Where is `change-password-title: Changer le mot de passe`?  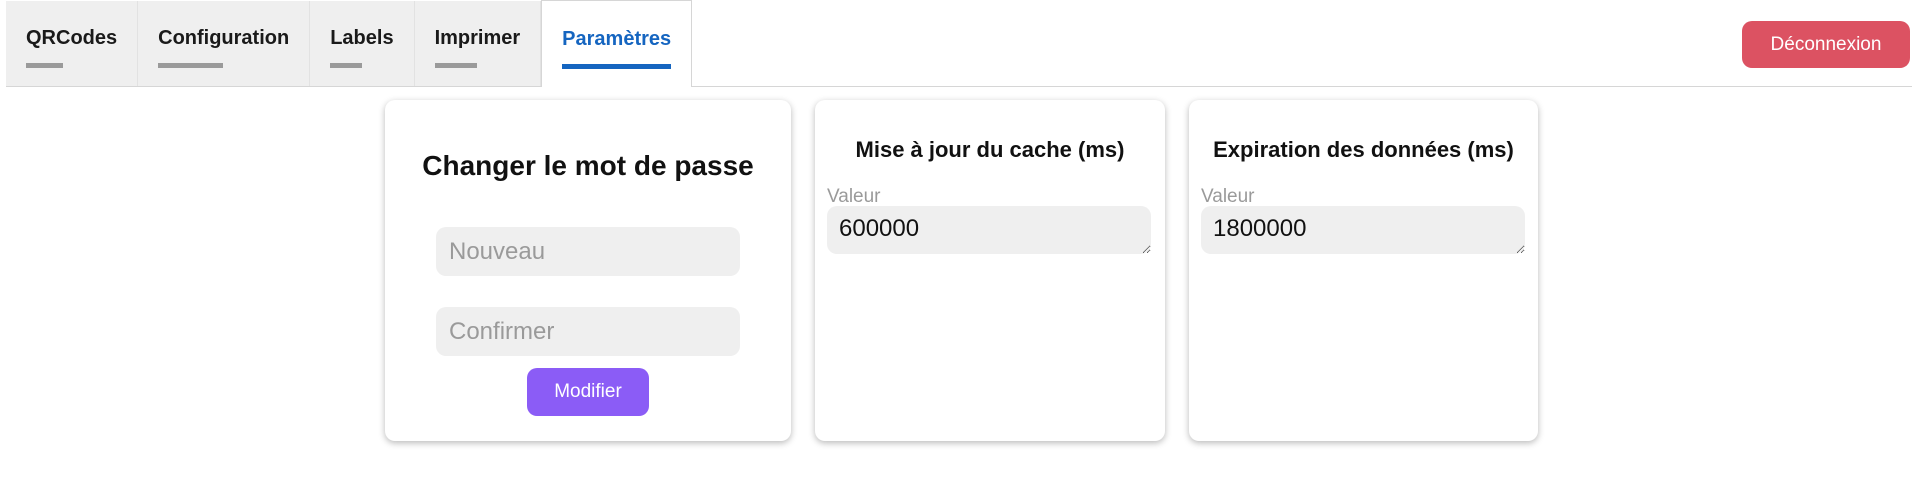 change-password-title: Changer le mot de passe is located at coordinates (588, 165).